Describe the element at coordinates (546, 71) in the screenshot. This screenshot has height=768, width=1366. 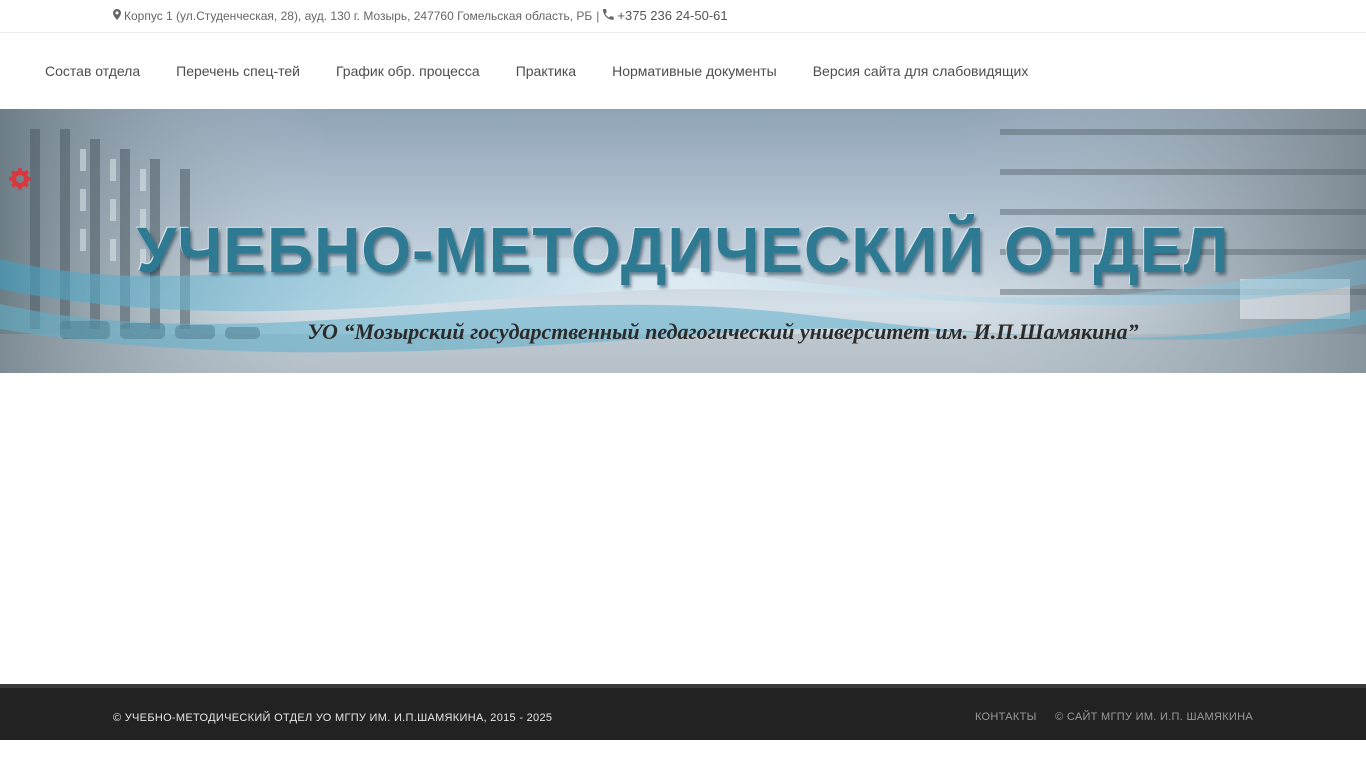
I see `nav-item-practice: Практика` at that location.